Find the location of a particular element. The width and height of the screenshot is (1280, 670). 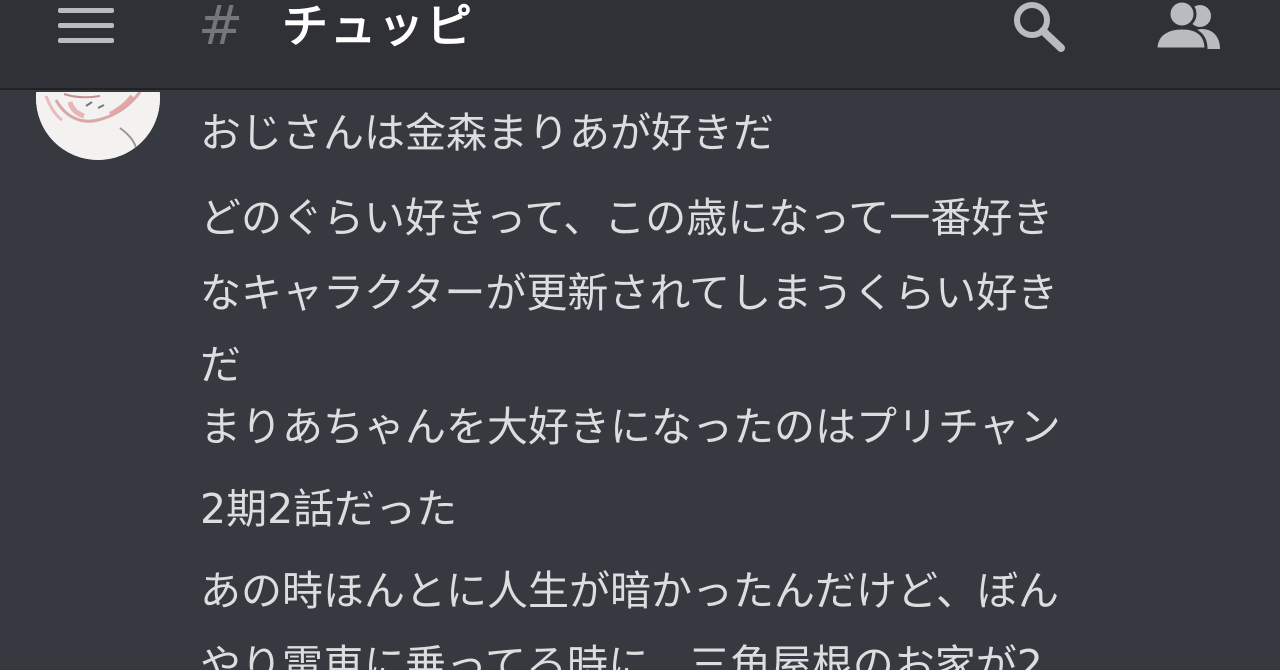

message-line: なキャラクターが更新されてしまうくらい好き is located at coordinates (629, 293).